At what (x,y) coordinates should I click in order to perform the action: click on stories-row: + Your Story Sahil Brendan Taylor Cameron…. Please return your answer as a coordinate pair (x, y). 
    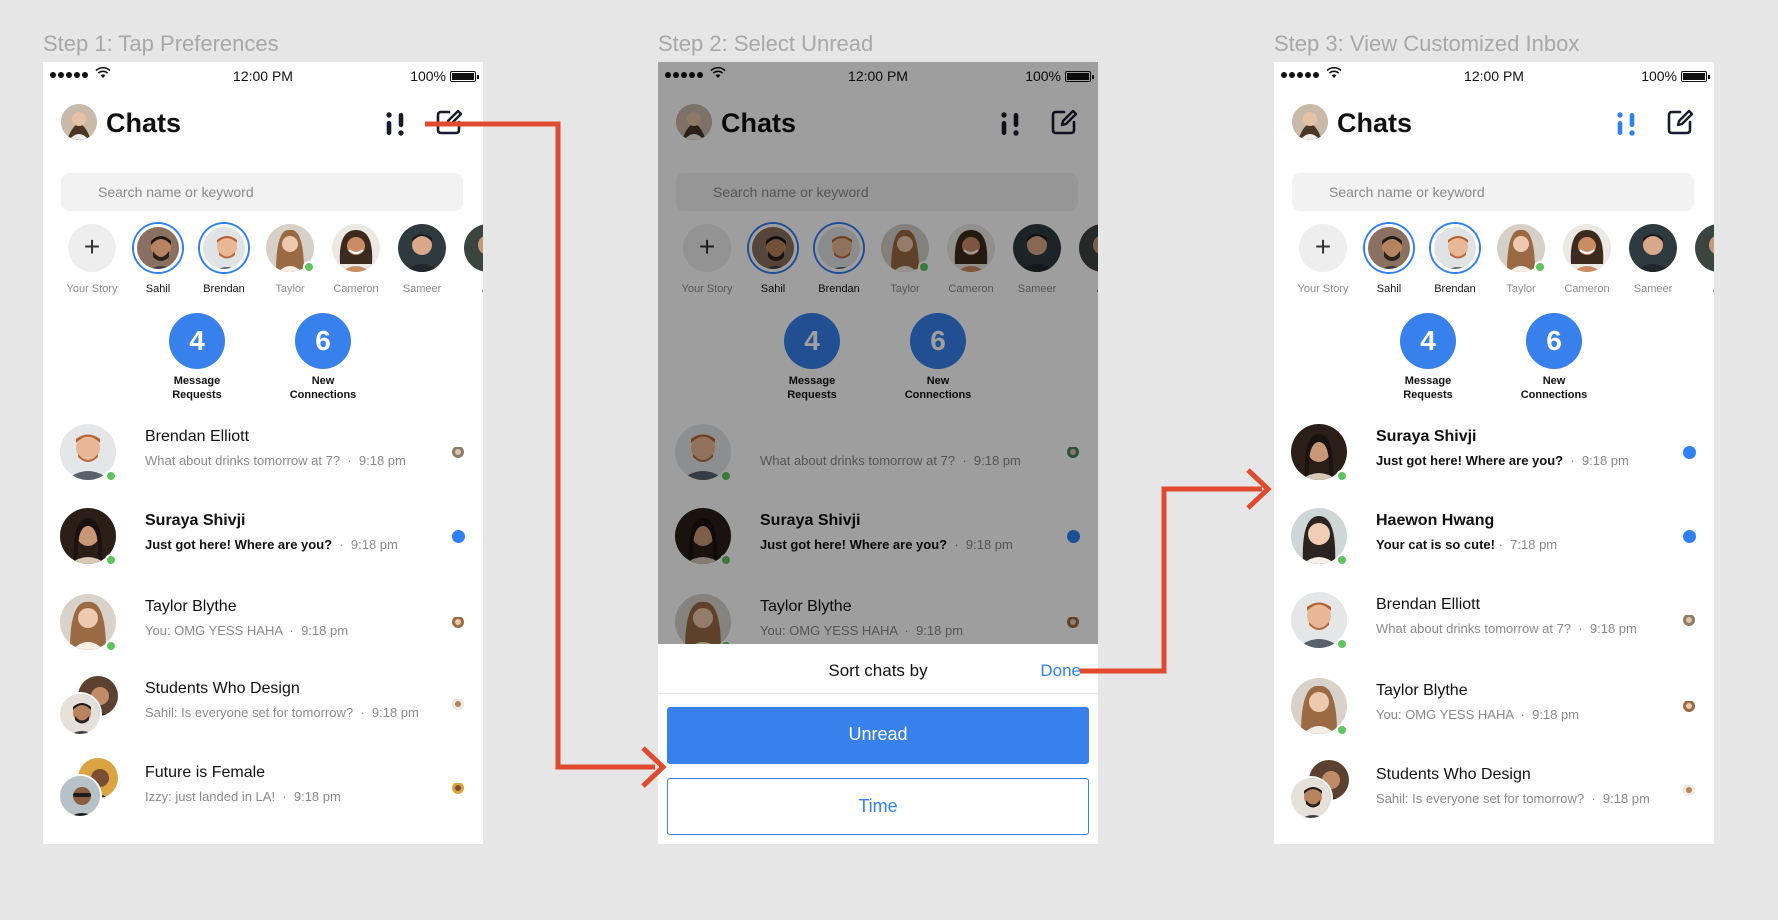
    Looking at the image, I should click on (1501, 264).